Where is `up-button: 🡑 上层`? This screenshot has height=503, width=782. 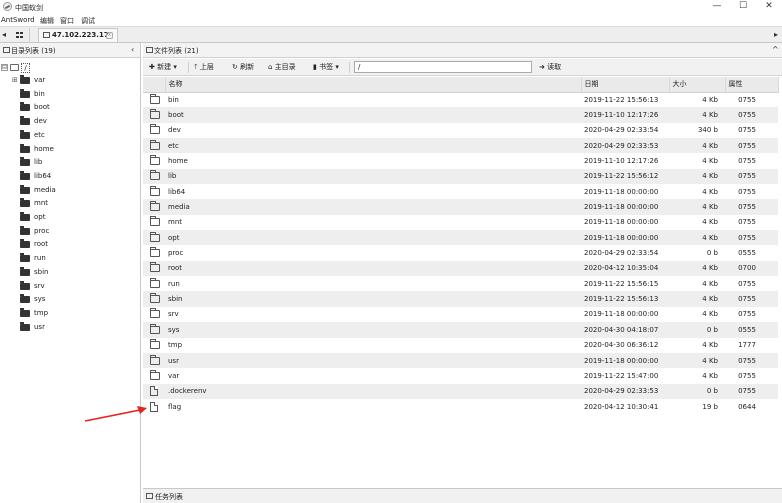
up-button: 🡑 上层 is located at coordinates (204, 67).